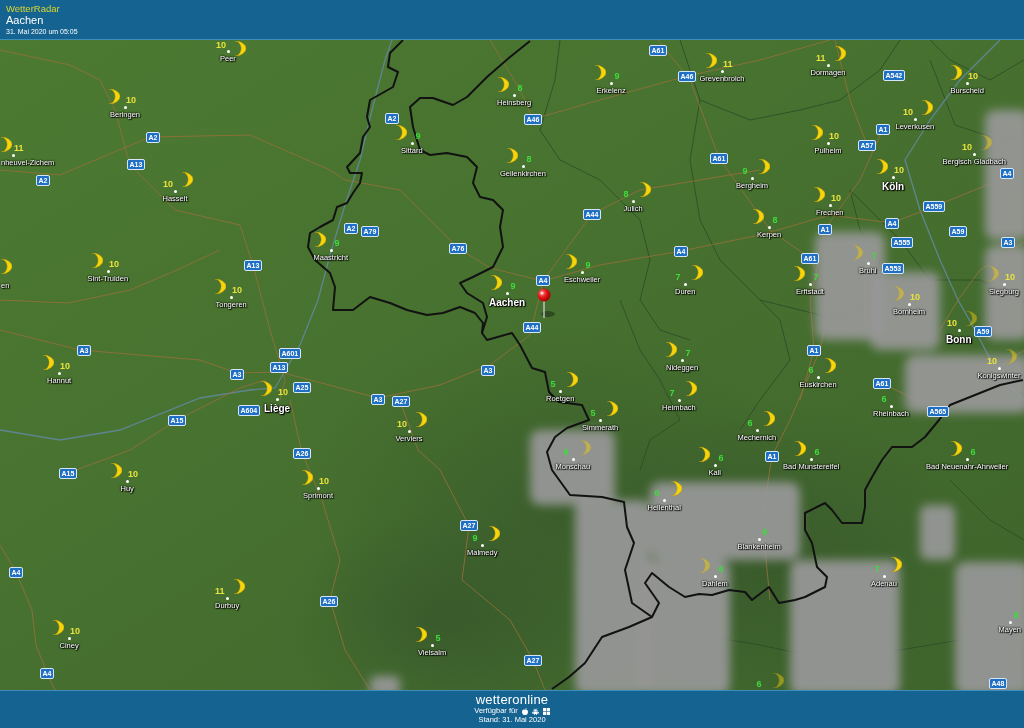 The image size is (1024, 728). Describe the element at coordinates (25, 21) in the screenshot. I see `location-name: Aachen` at that location.